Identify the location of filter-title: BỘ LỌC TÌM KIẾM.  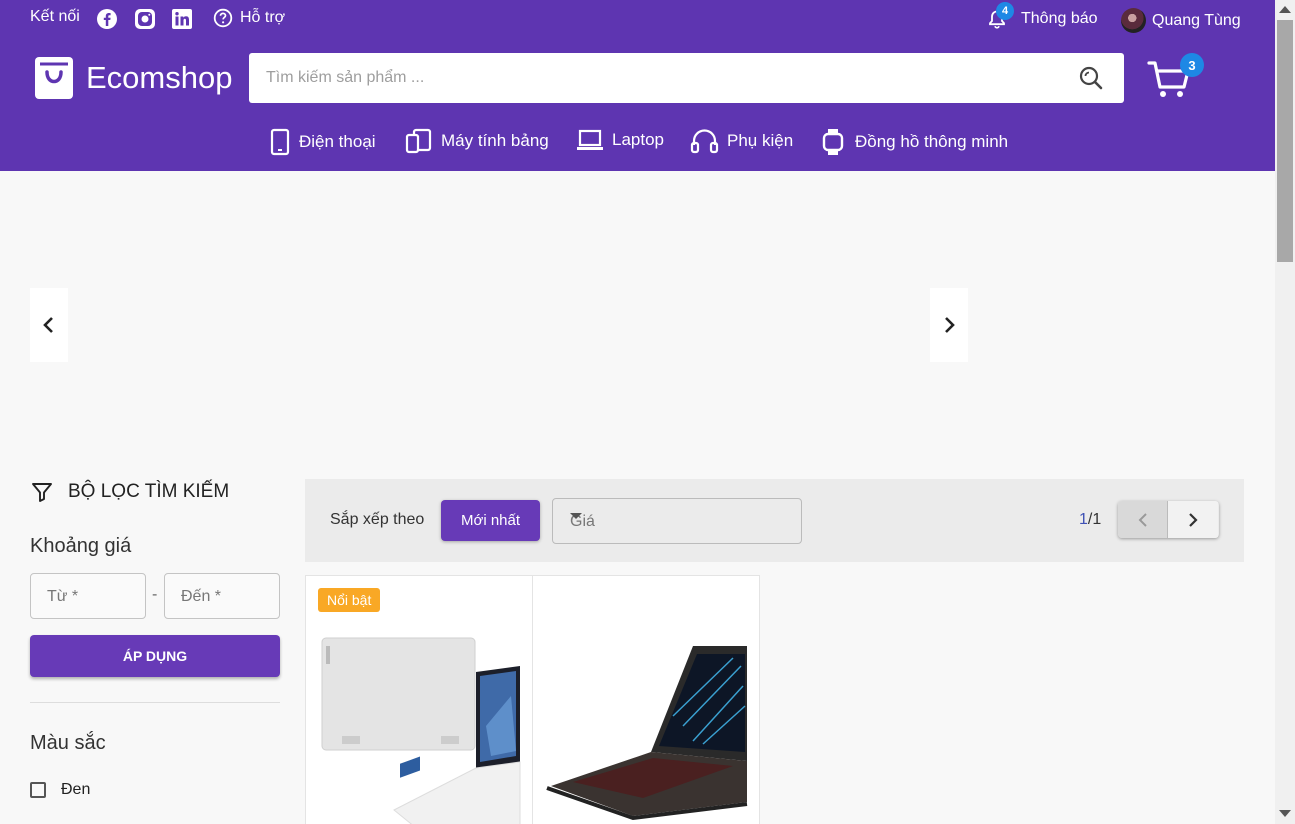
(149, 491).